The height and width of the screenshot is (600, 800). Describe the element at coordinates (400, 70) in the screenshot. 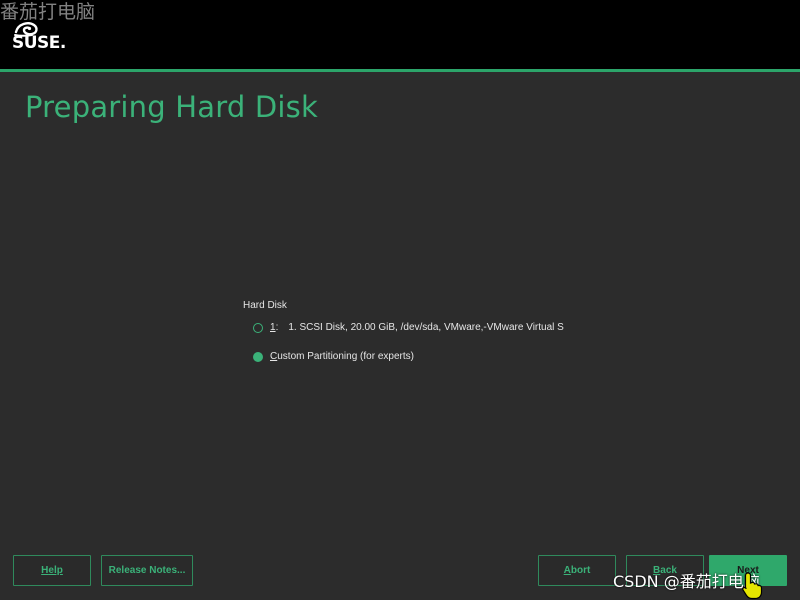

I see `header-accent-line` at that location.